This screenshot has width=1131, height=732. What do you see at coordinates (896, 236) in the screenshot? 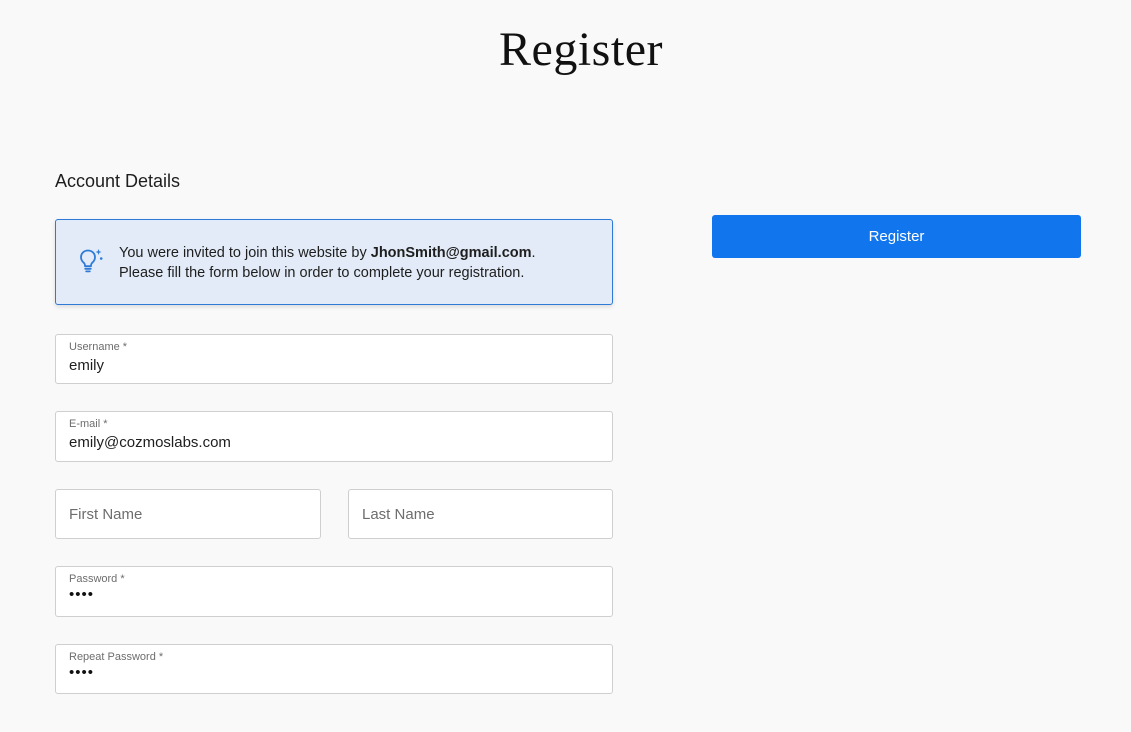
I see `register-button: Register` at bounding box center [896, 236].